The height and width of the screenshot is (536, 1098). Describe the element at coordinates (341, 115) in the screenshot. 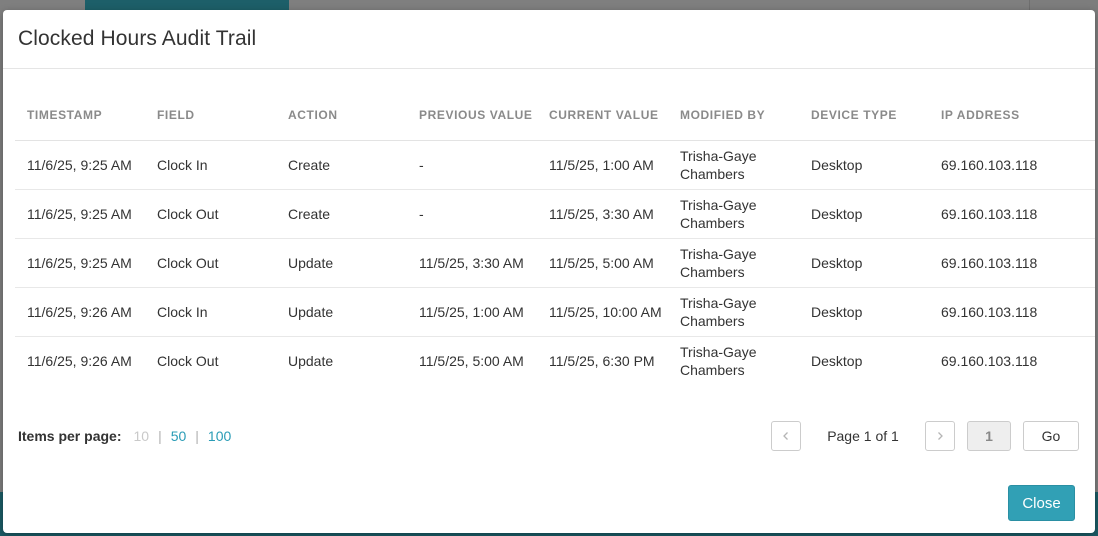

I see `header-action: ACTION` at that location.